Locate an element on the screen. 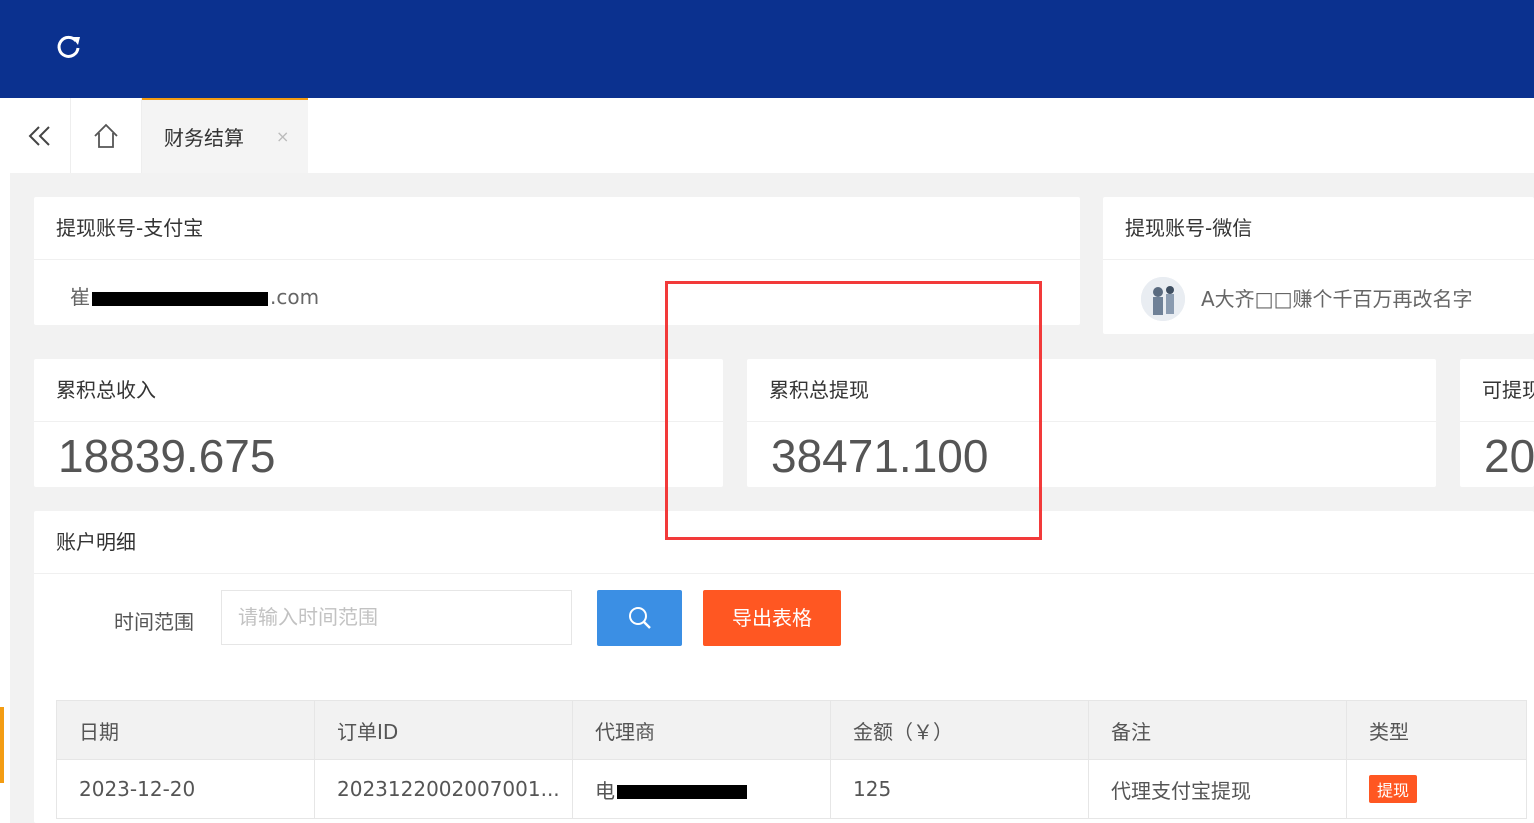 The width and height of the screenshot is (1534, 823). tab-finance-settlement: 财务结算 × is located at coordinates (225, 135).